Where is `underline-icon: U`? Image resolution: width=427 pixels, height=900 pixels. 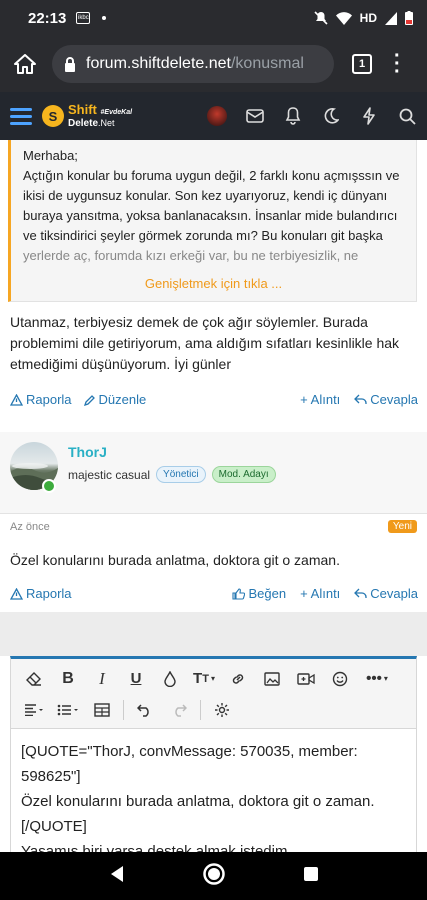
underline-icon: U is located at coordinates (136, 679).